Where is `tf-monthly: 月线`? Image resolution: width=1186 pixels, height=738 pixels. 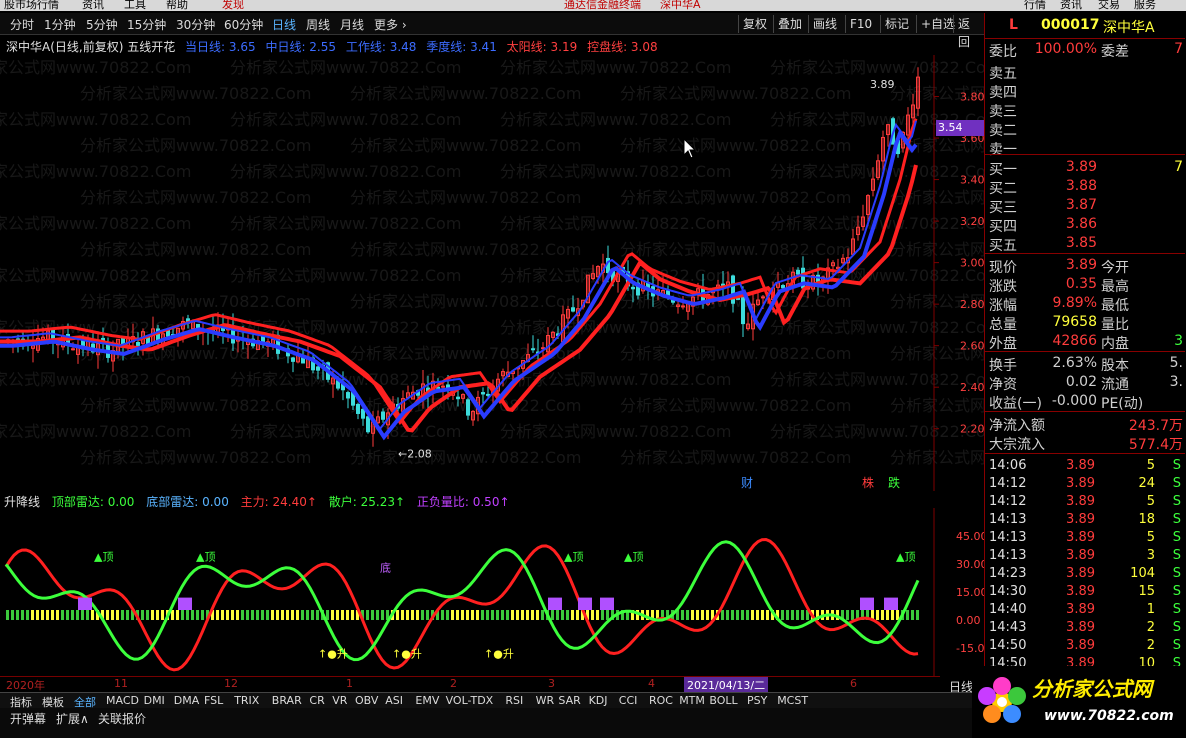 tf-monthly: 月线 is located at coordinates (352, 24).